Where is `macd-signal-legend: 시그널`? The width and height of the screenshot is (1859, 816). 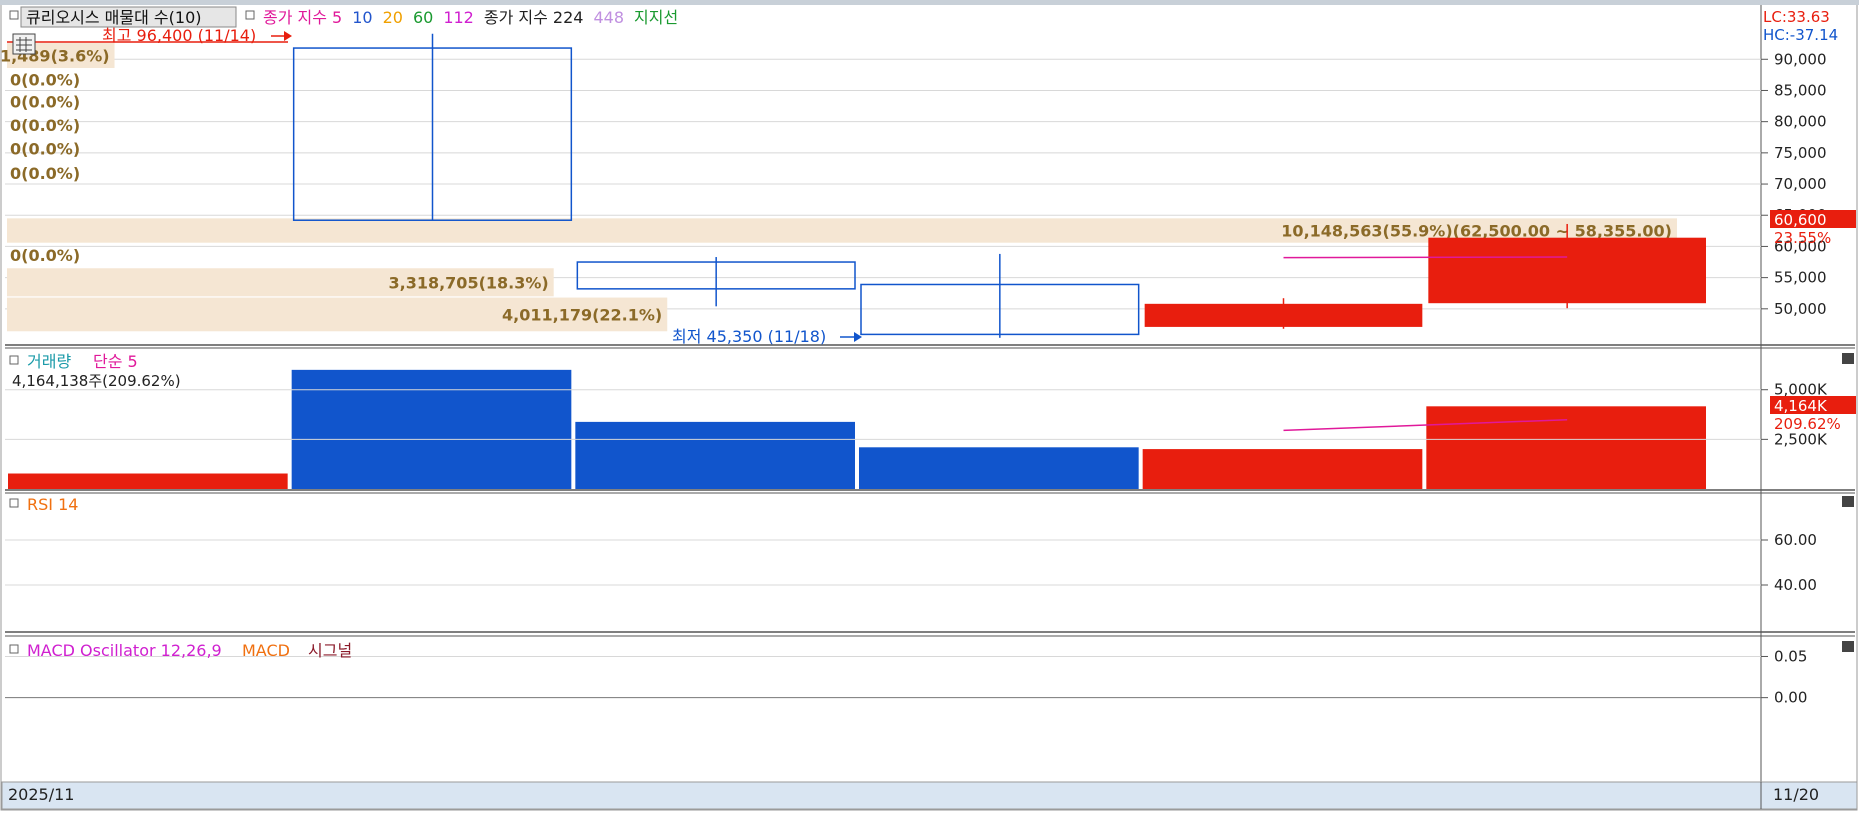 macd-signal-legend: 시그널 is located at coordinates (330, 650).